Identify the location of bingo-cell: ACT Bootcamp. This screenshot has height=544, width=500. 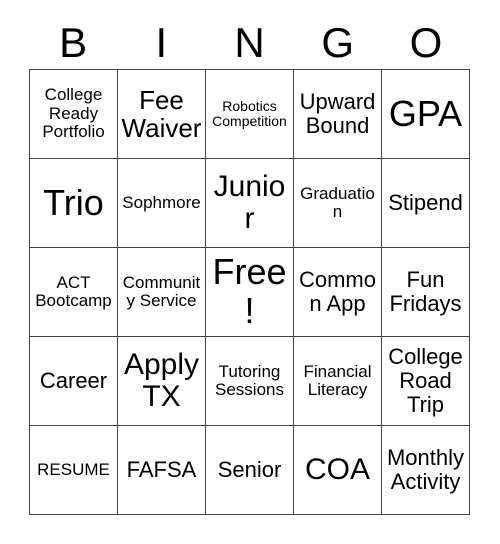
(74, 292).